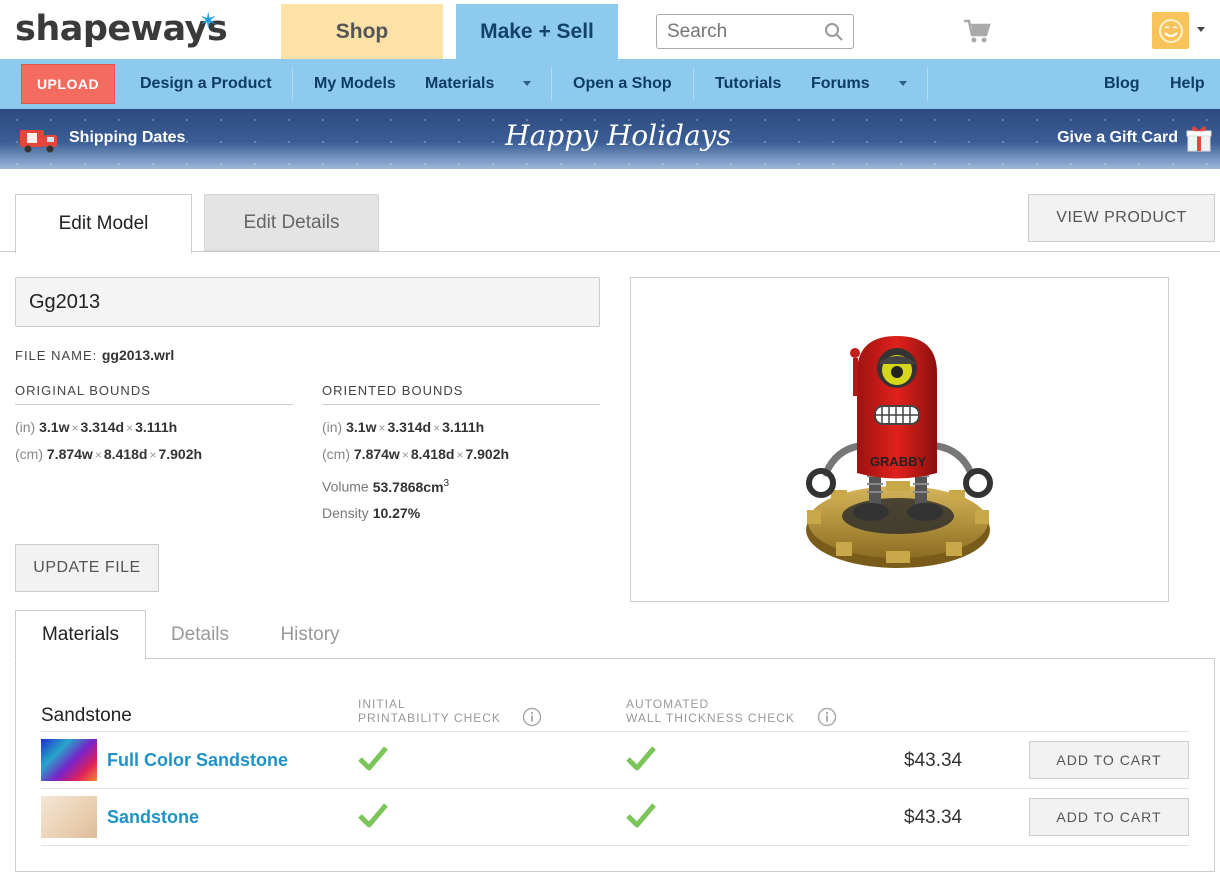 The width and height of the screenshot is (1220, 880). I want to click on tab-materials: Materials, so click(80, 635).